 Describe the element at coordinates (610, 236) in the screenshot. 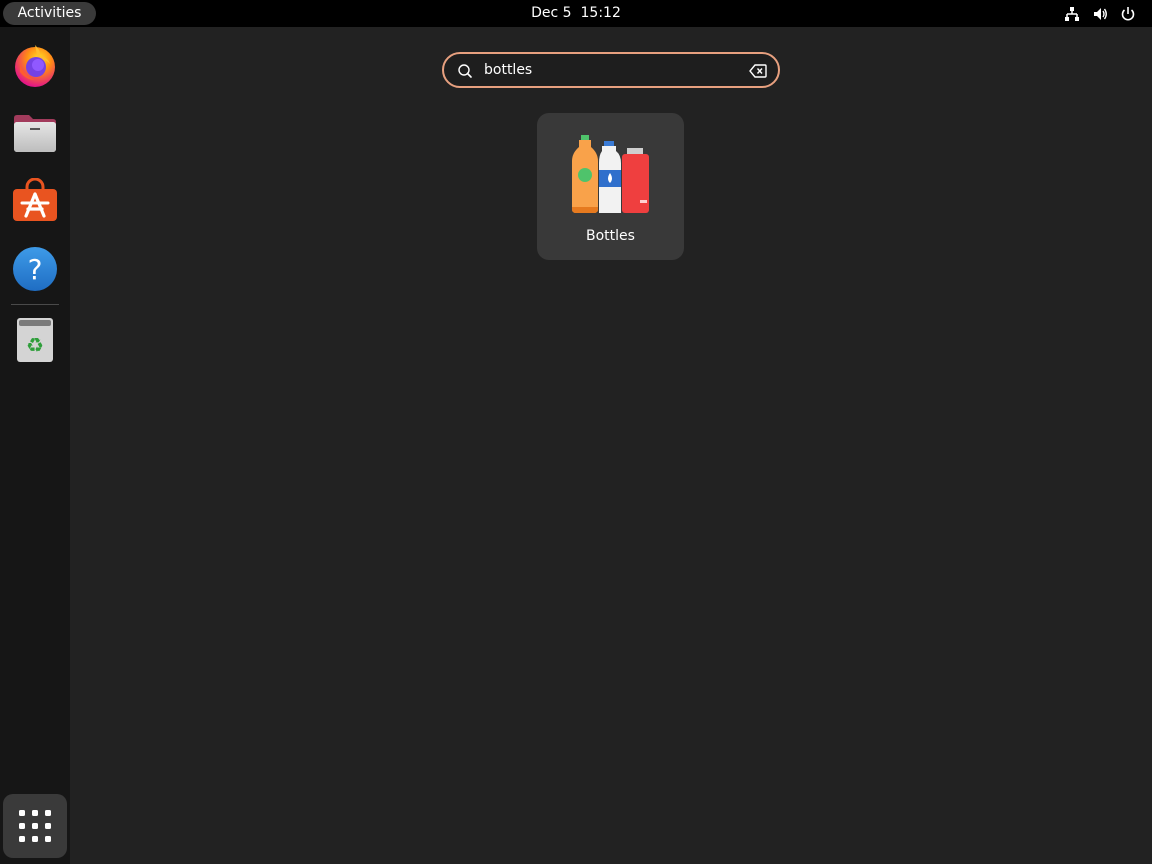

I see `result-label: Bottles` at that location.